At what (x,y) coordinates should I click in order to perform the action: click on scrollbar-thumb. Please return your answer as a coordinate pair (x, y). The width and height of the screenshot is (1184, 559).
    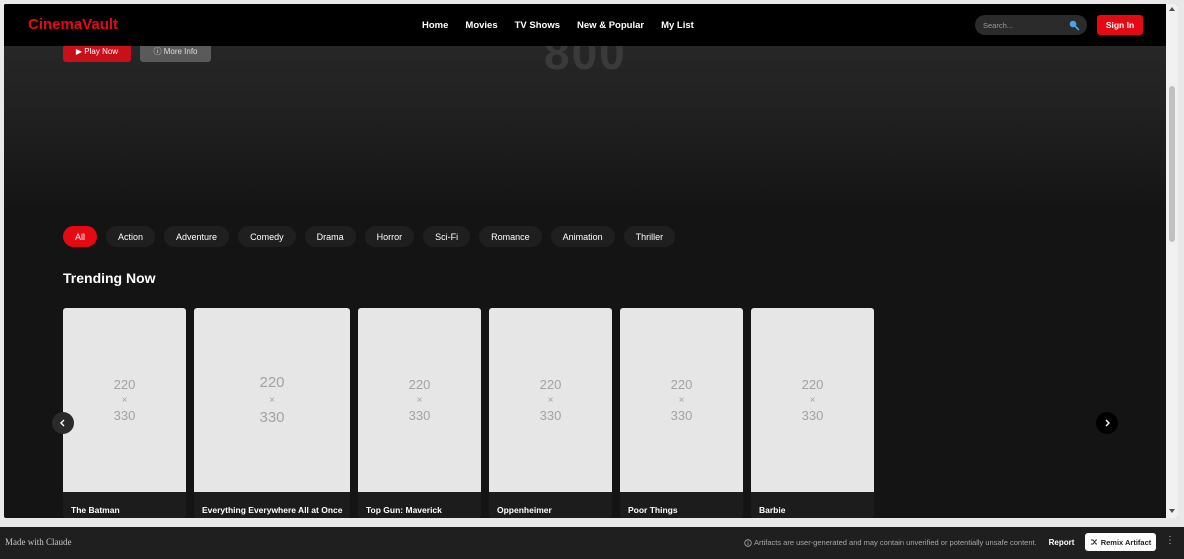
    Looking at the image, I should click on (1172, 164).